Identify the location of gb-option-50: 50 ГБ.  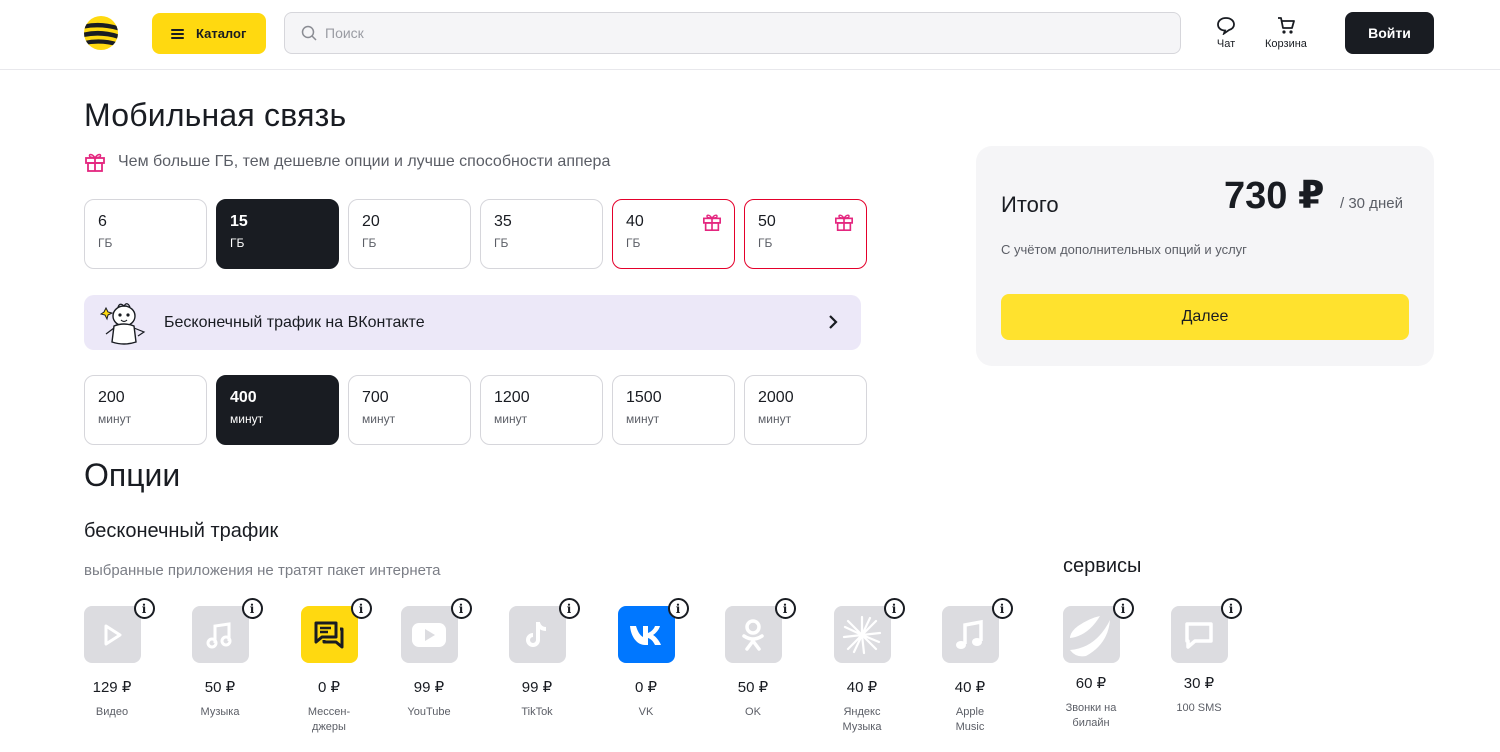
(805, 234).